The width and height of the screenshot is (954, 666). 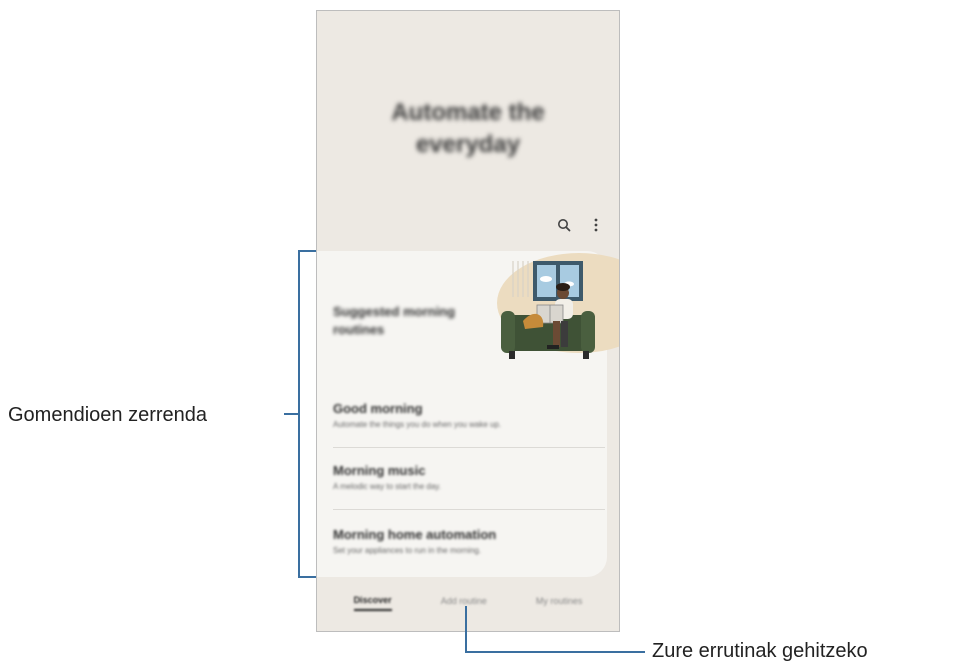 What do you see at coordinates (464, 603) in the screenshot?
I see `tab-add-routine: Add routine` at bounding box center [464, 603].